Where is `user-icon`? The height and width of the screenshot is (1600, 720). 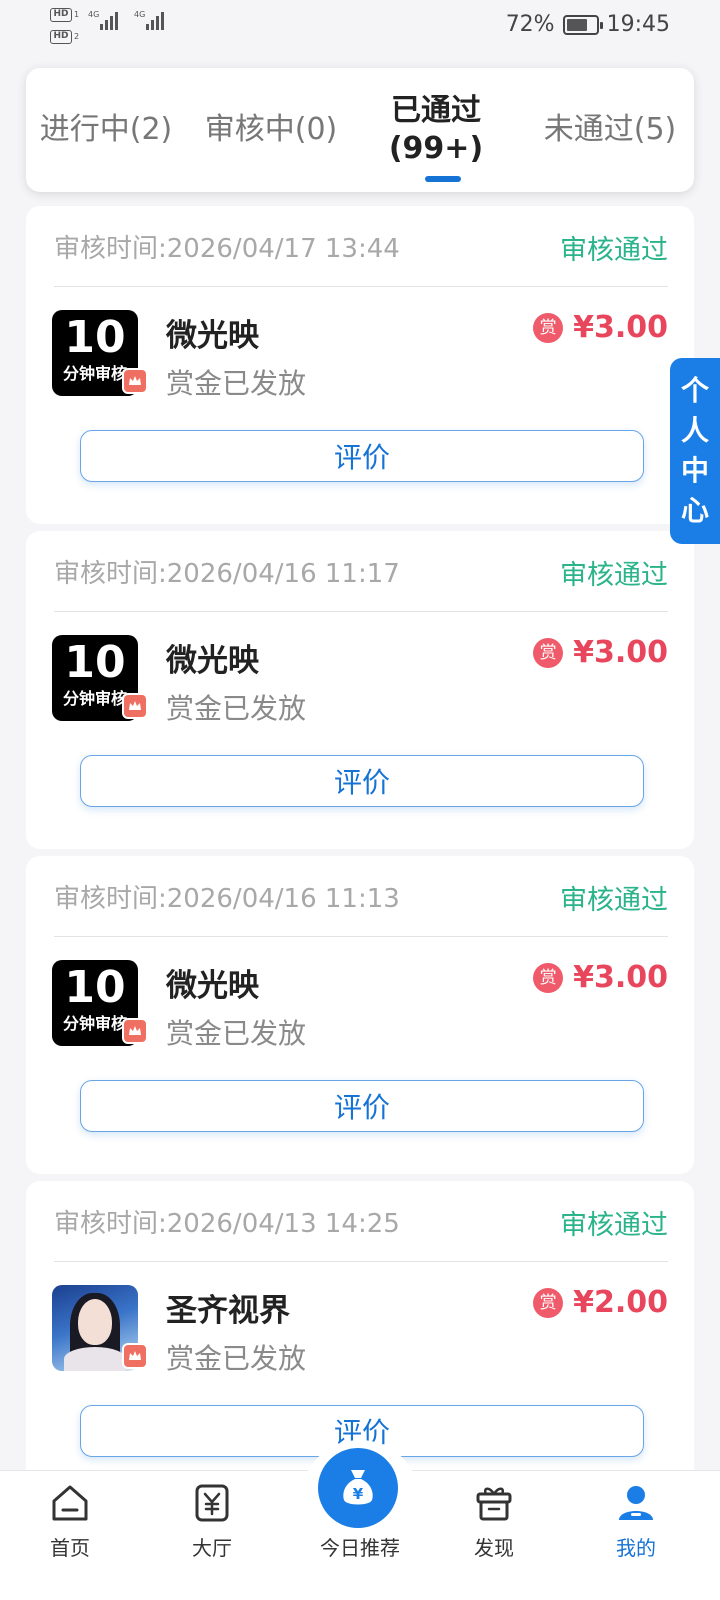 user-icon is located at coordinates (636, 1503).